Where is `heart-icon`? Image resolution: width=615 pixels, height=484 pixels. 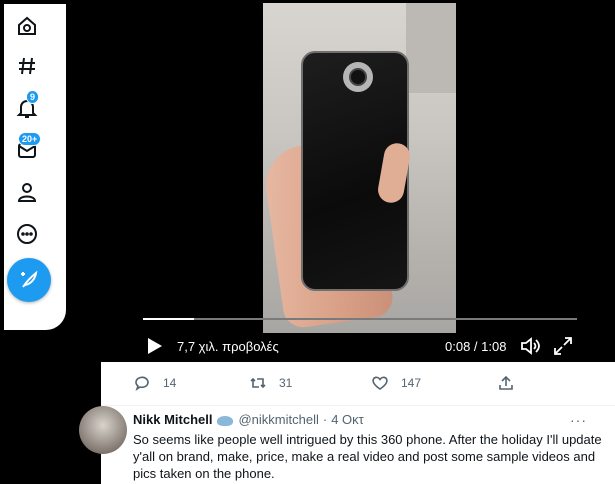 heart-icon is located at coordinates (380, 383).